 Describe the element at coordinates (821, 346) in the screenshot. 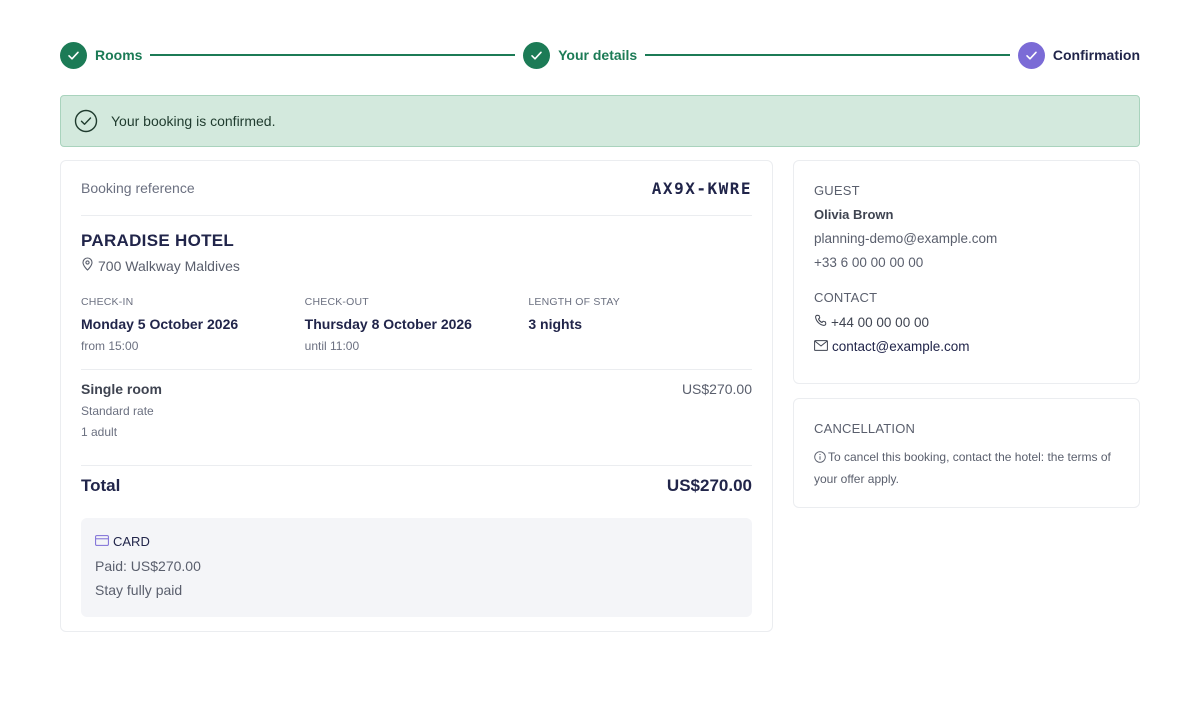

I see `envelope-icon` at that location.